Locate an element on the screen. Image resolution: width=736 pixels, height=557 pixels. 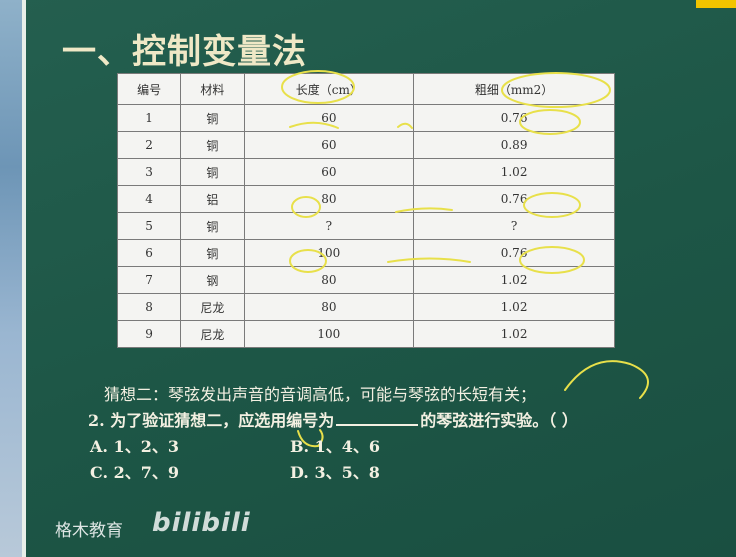
col-header-number: 编号 is located at coordinates (149, 89).